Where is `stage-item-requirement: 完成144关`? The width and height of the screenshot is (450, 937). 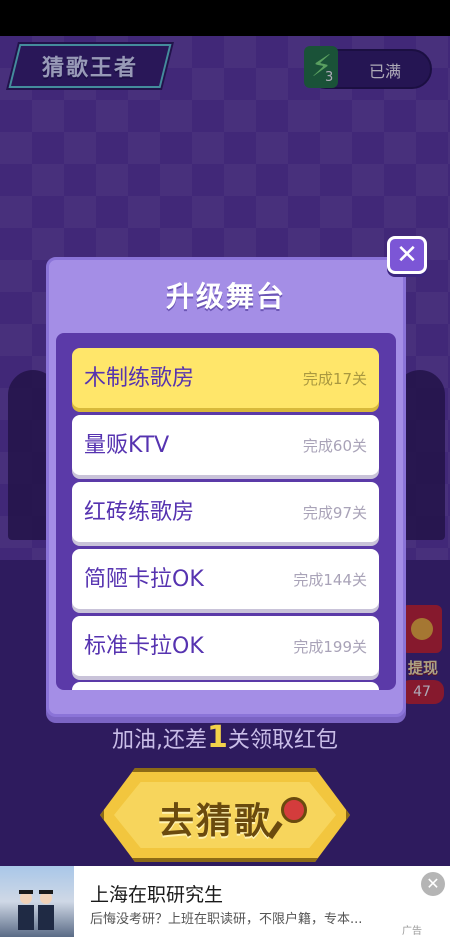
stage-item-requirement: 完成144关 is located at coordinates (330, 580).